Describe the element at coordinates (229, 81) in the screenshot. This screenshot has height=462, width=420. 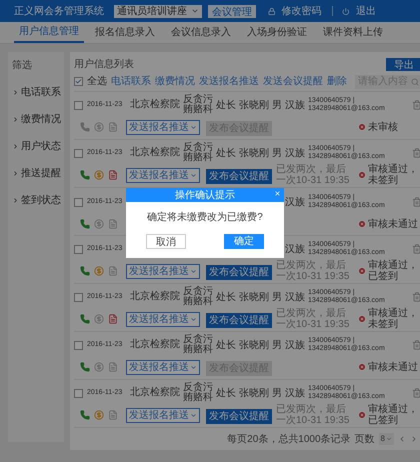
I see `action-link: 发送报名推送` at that location.